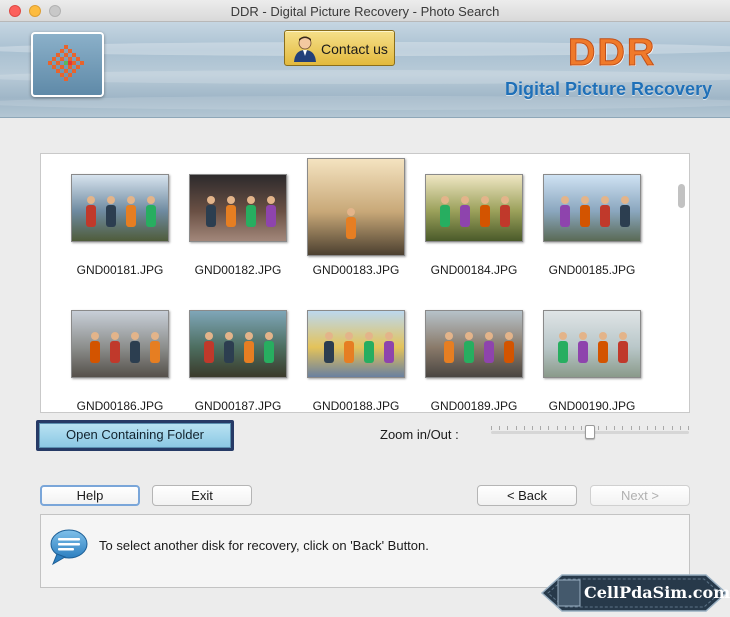 This screenshot has height=617, width=730. I want to click on photo-filename: GND00186.JPG, so click(120, 406).